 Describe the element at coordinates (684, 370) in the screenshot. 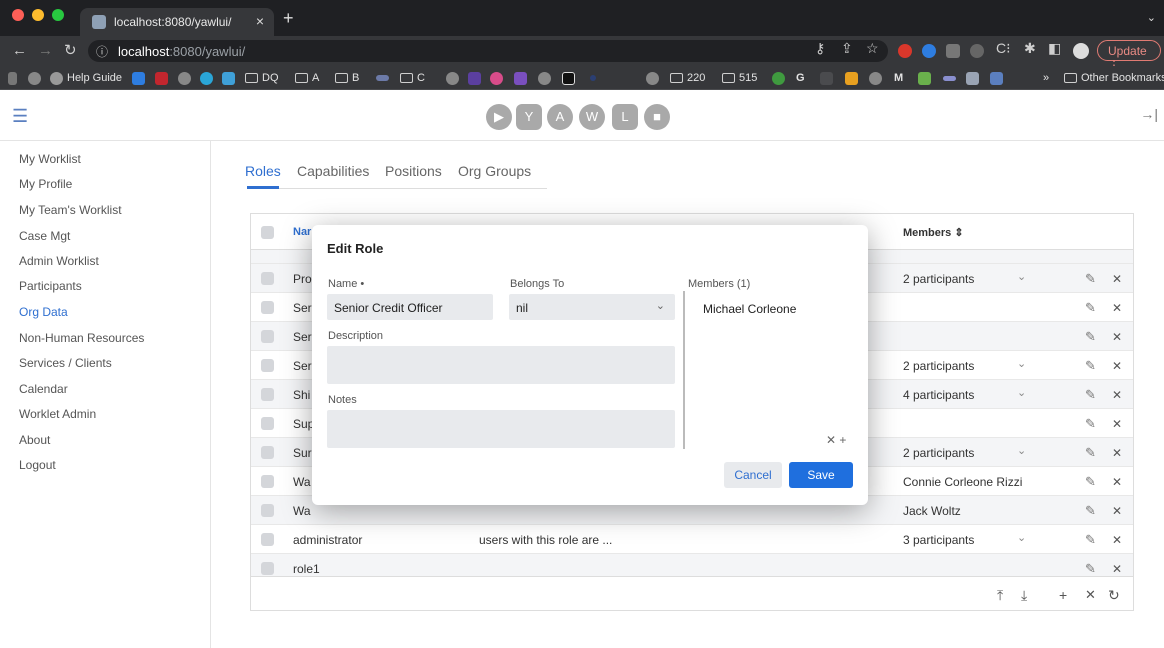

I see `dialog-divider` at that location.